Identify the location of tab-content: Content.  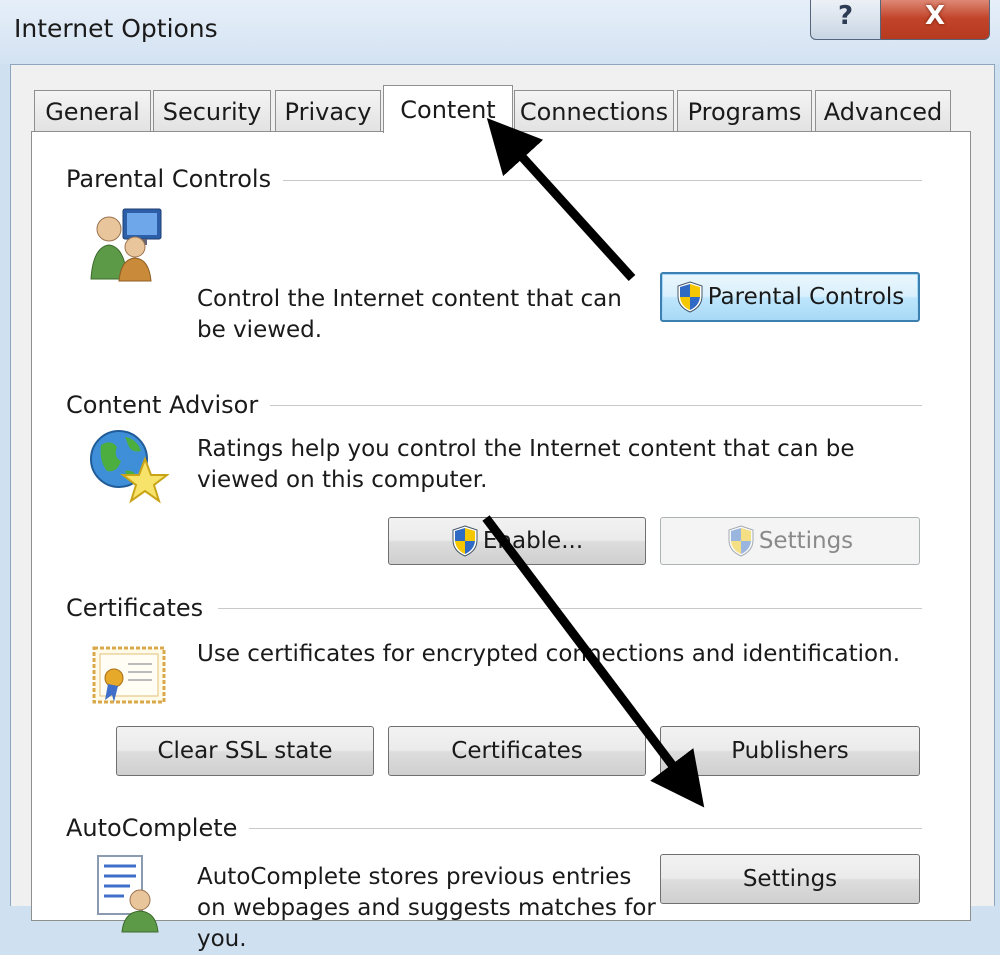
(448, 109).